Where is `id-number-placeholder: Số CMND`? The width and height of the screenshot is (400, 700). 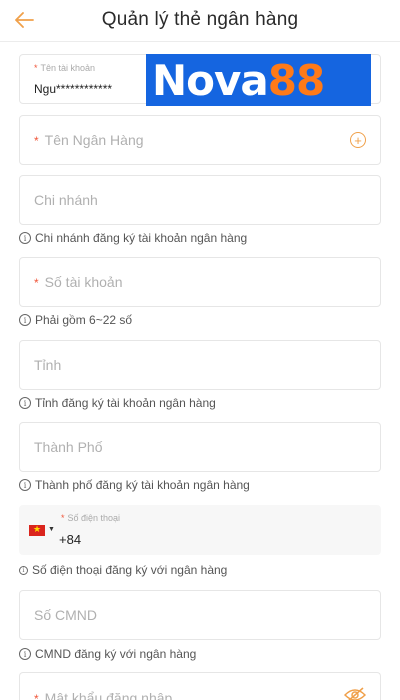
id-number-placeholder: Số CMND is located at coordinates (66, 615).